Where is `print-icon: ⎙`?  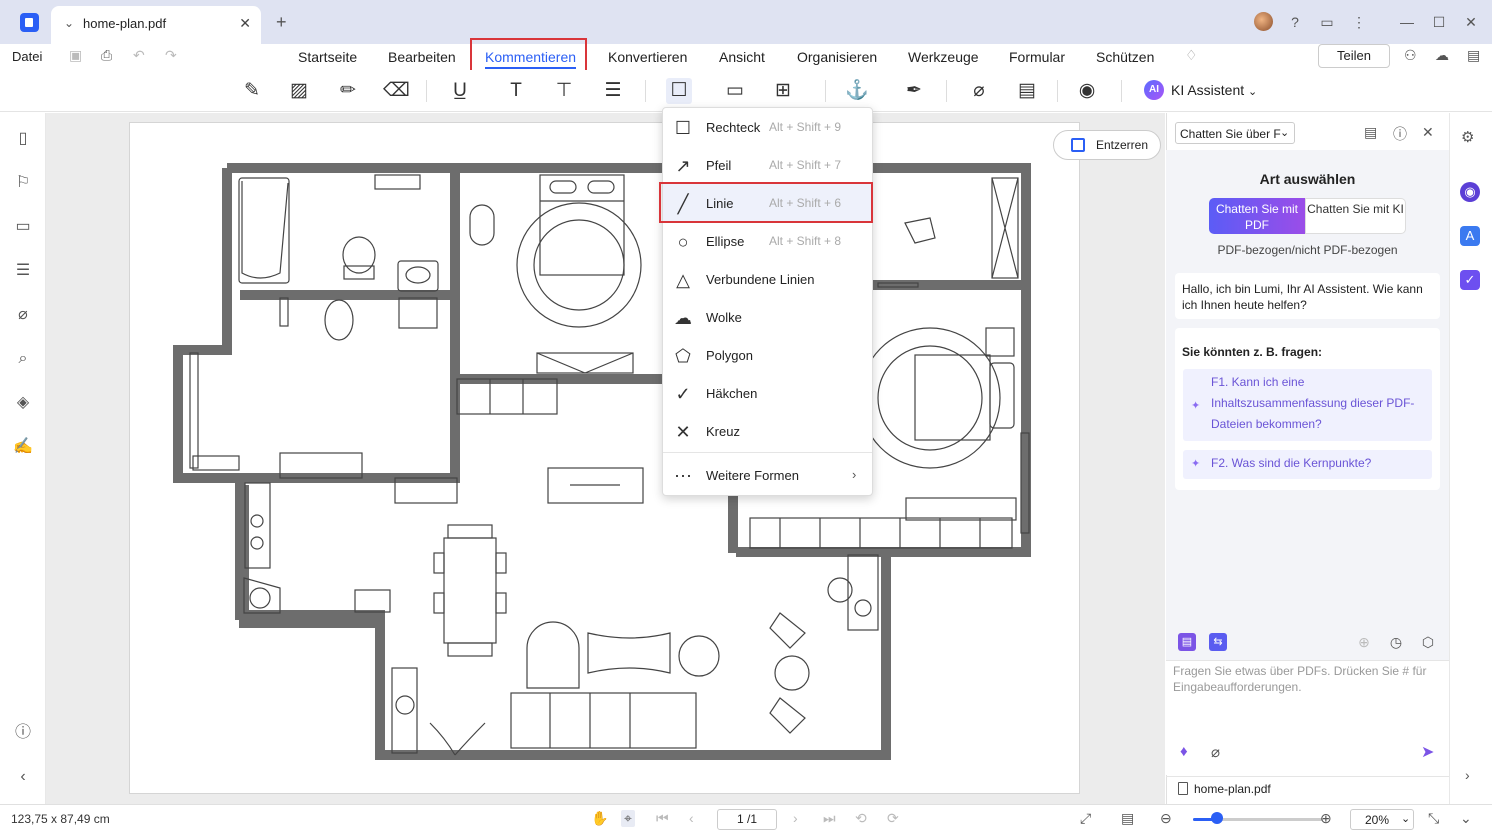
print-icon: ⎙ is located at coordinates (106, 55).